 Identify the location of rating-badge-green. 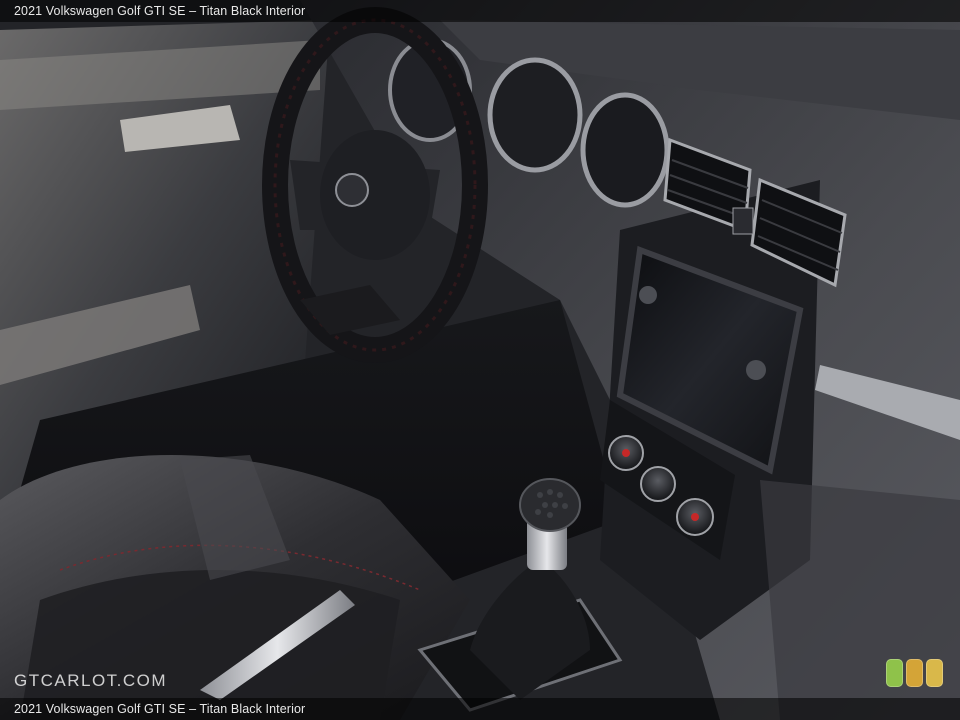
(894, 673).